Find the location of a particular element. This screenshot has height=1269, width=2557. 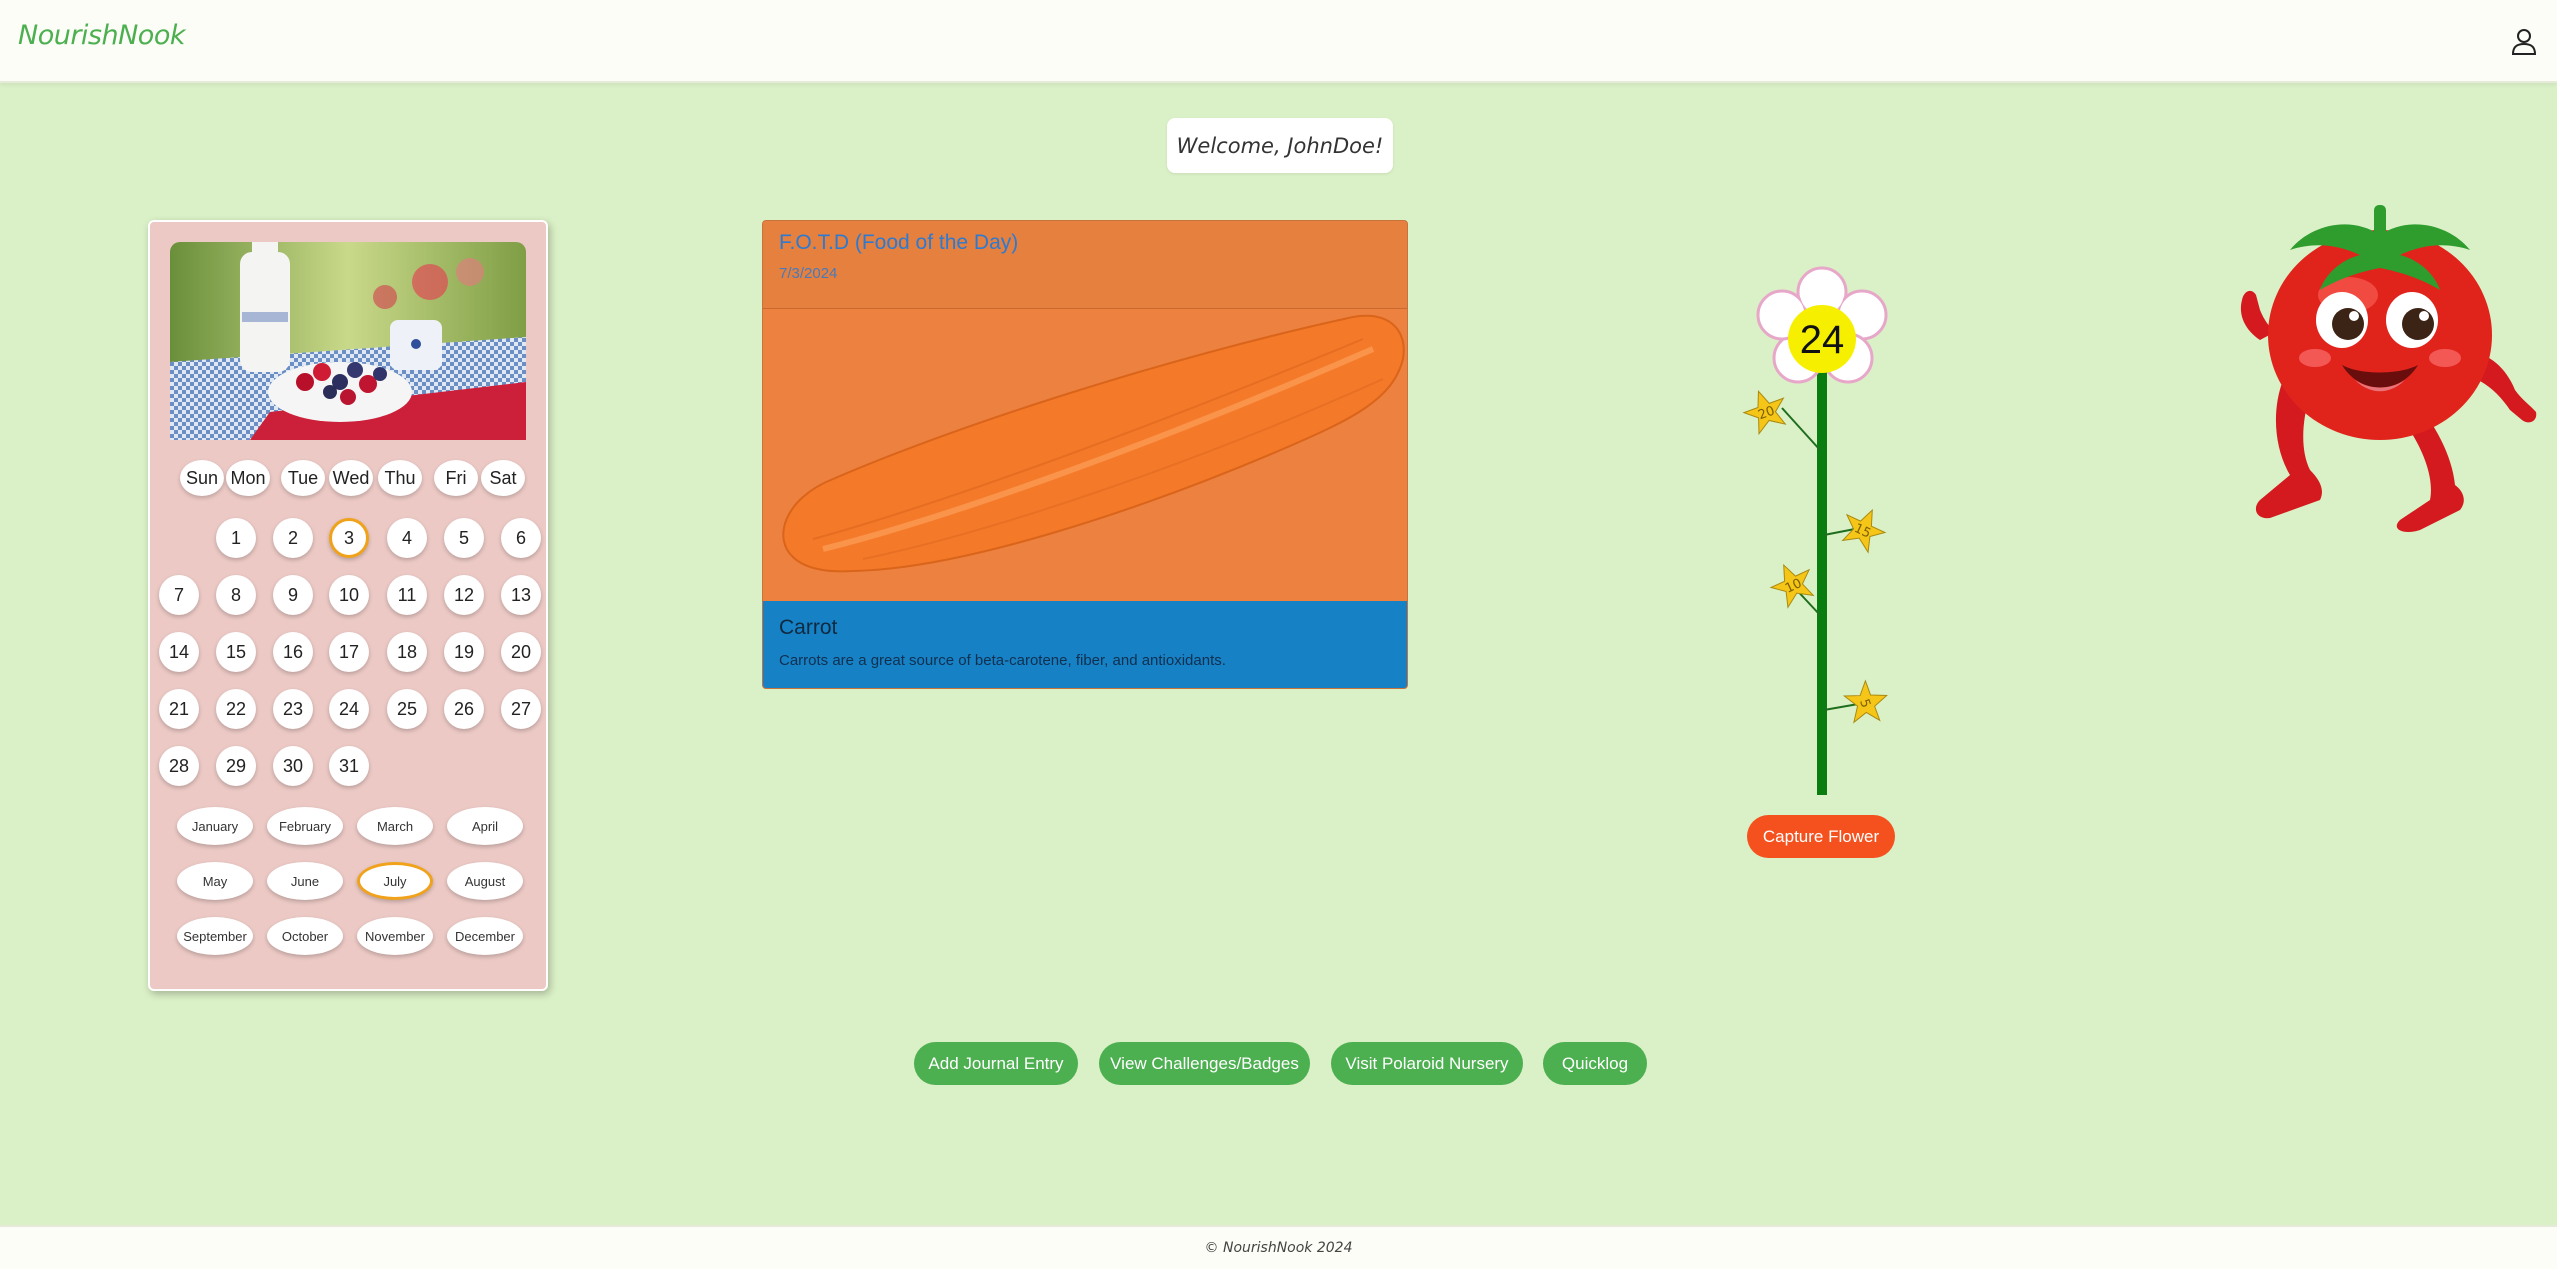

navbar: NourishNook is located at coordinates (1278, 41).